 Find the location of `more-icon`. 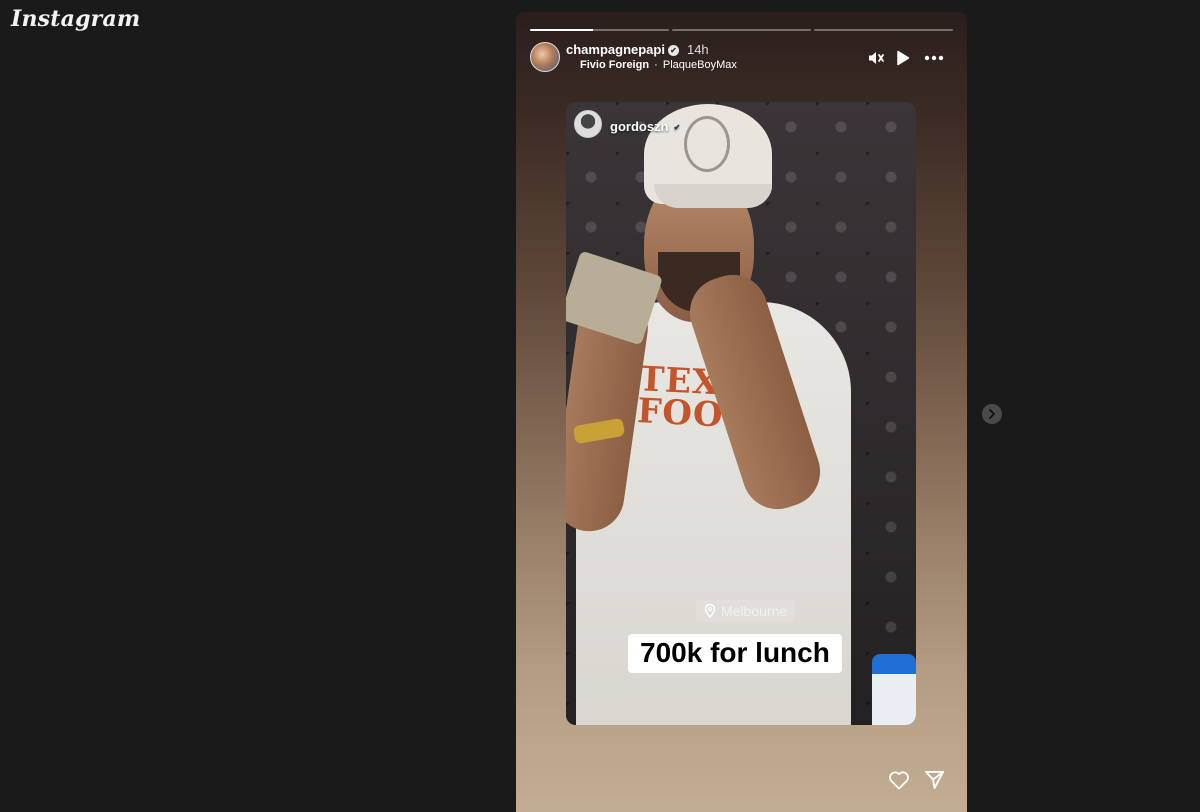

more-icon is located at coordinates (934, 58).